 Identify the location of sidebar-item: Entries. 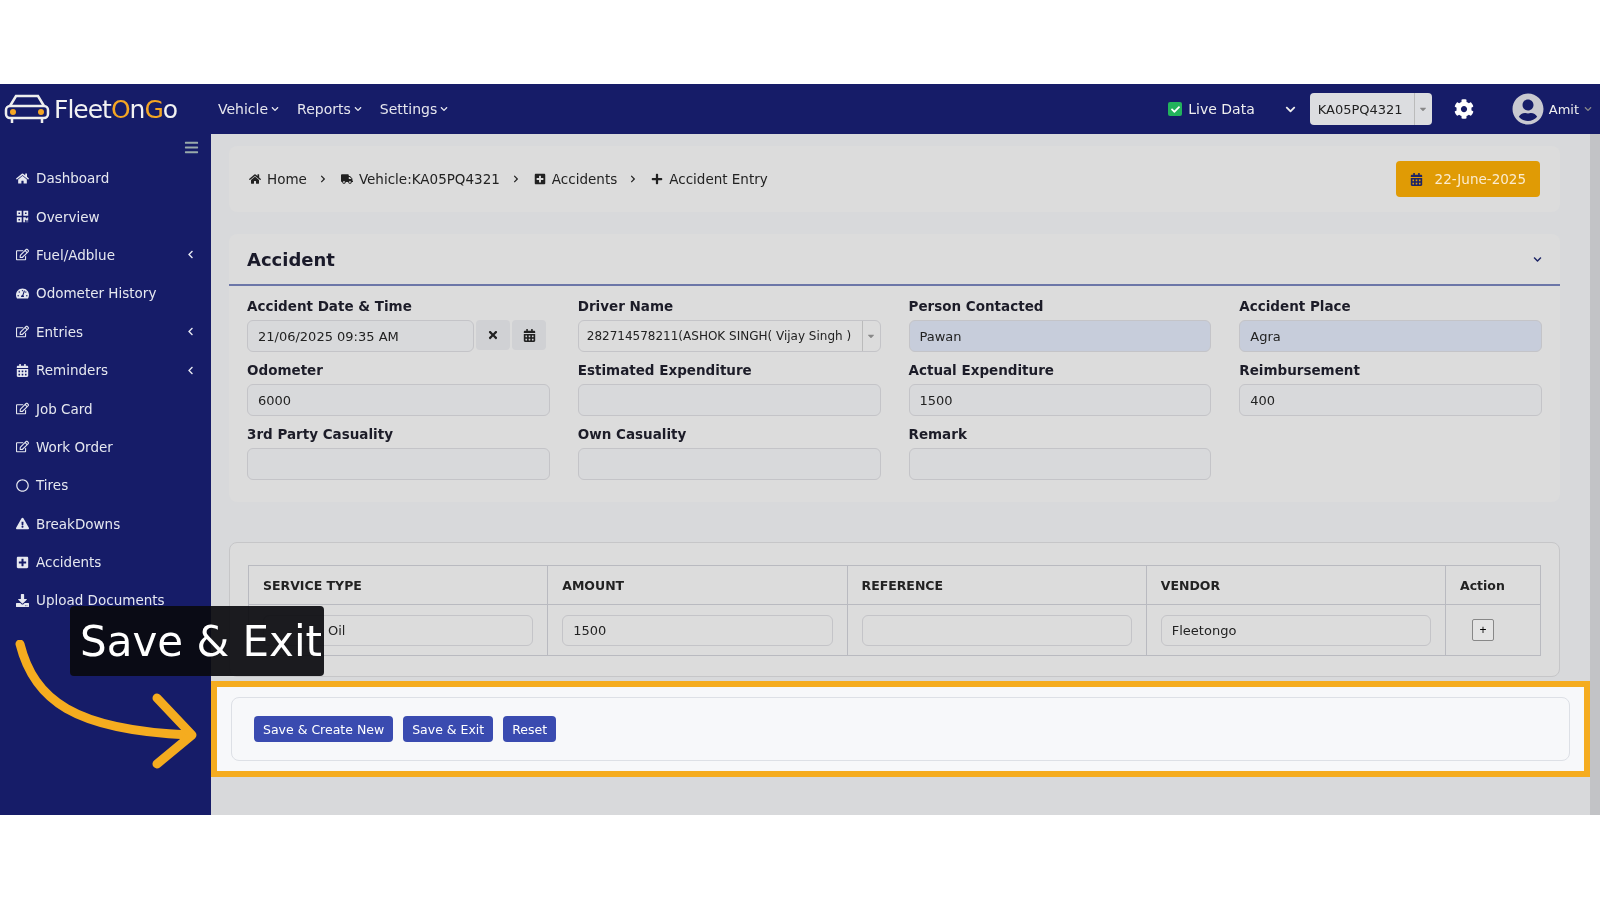
(105, 331).